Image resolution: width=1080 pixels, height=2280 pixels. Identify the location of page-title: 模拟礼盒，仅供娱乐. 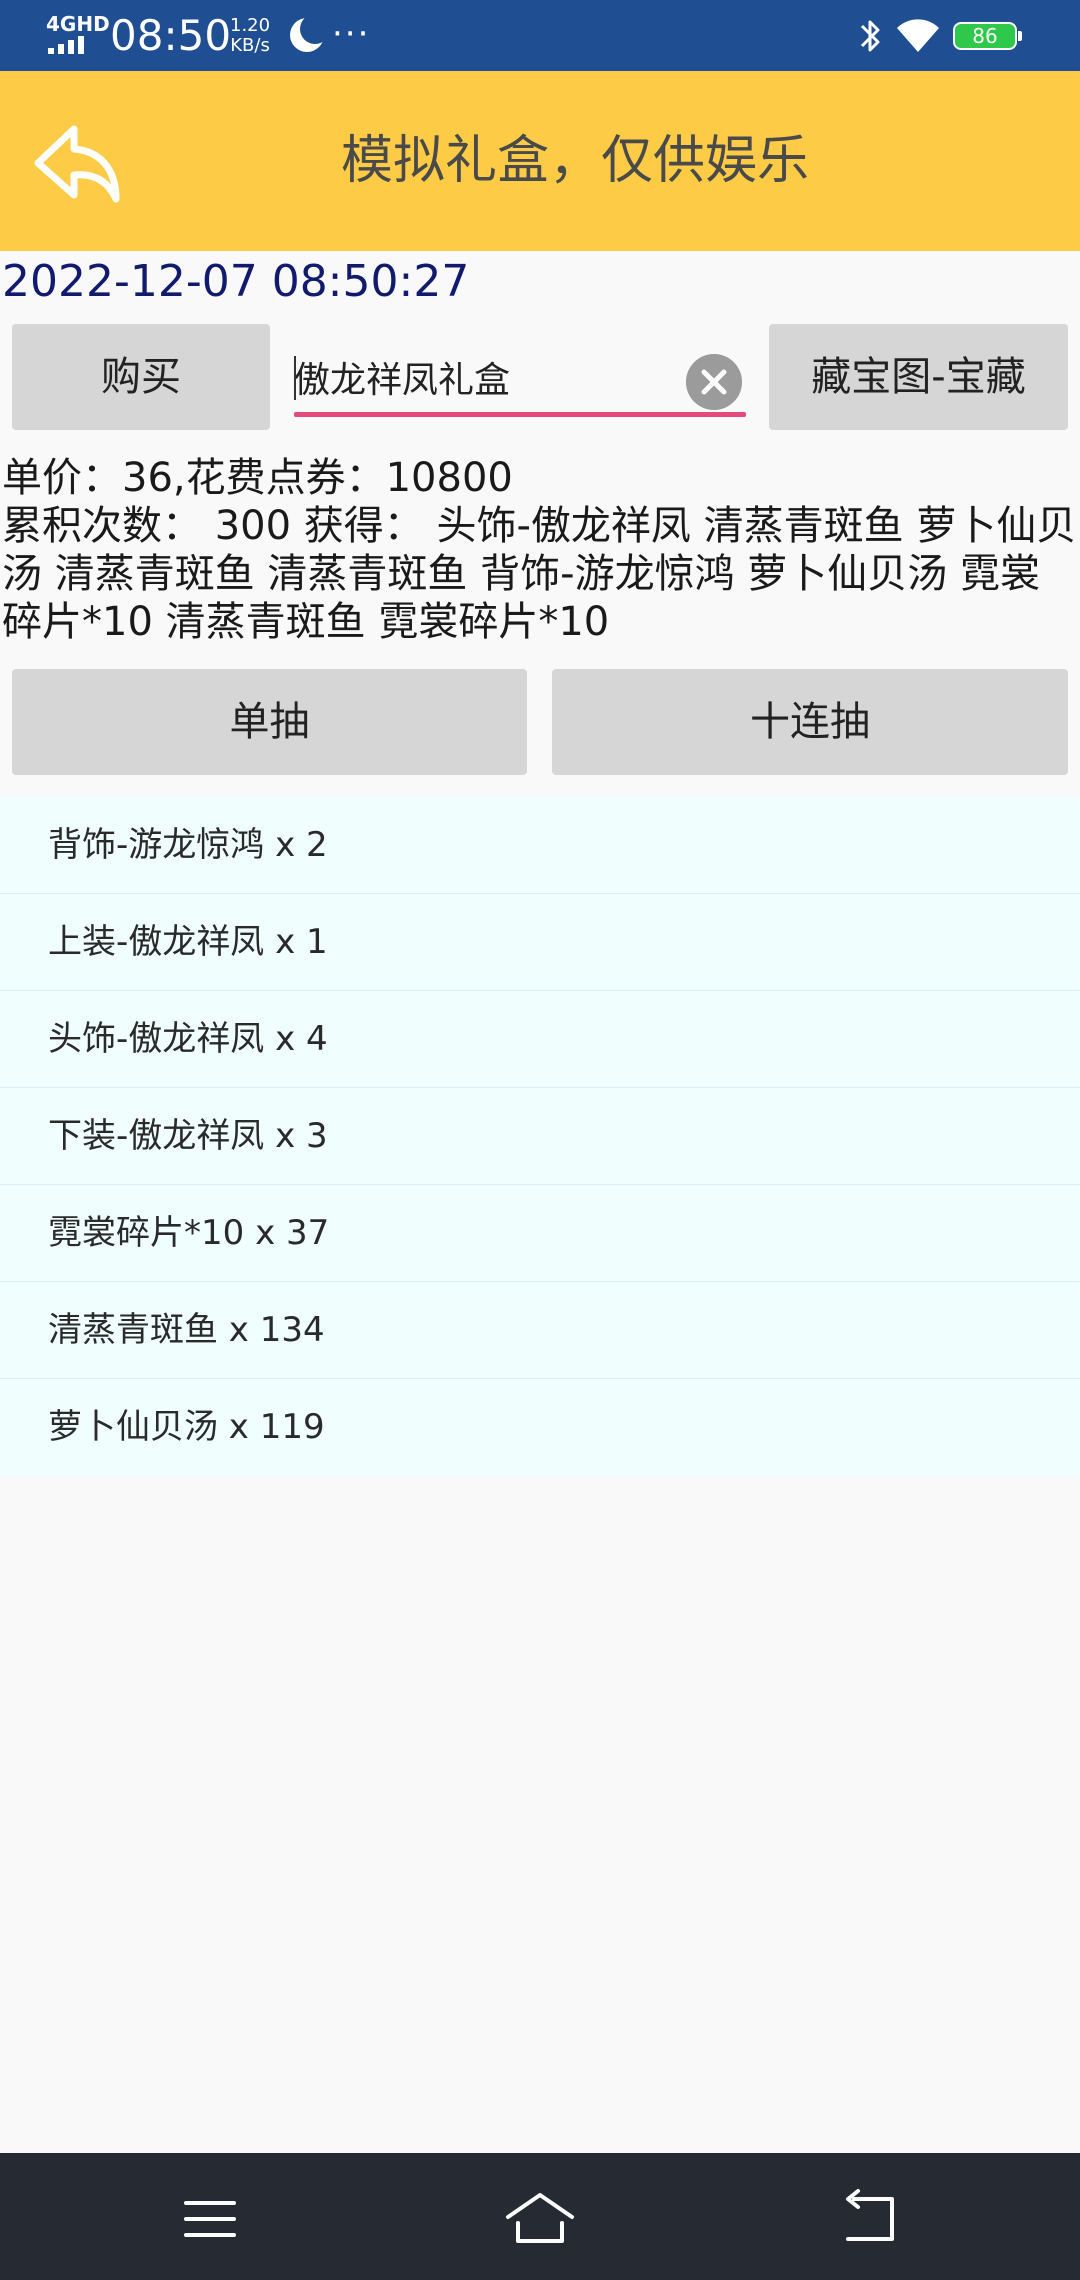
(574, 161).